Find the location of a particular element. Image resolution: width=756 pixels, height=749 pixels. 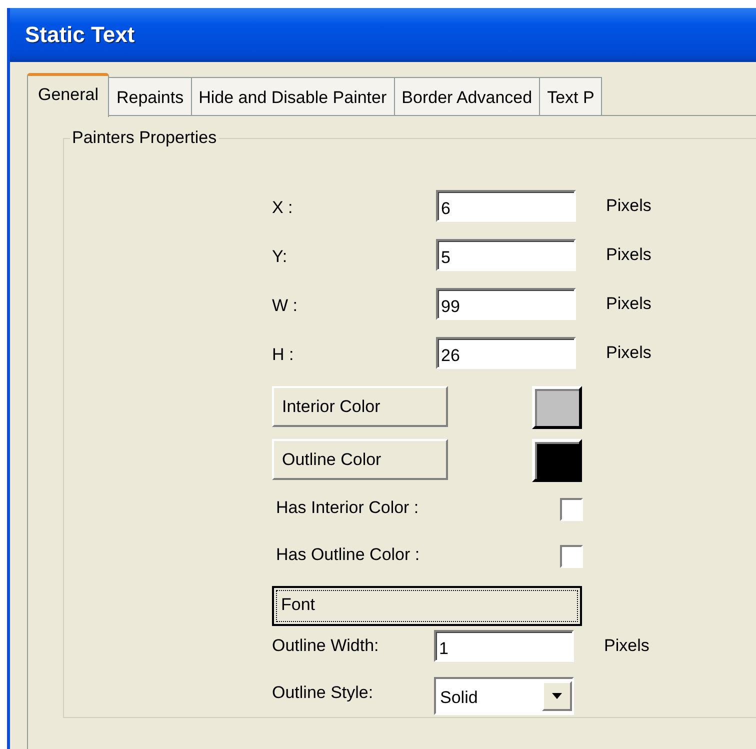

input-field: 6 is located at coordinates (506, 206).